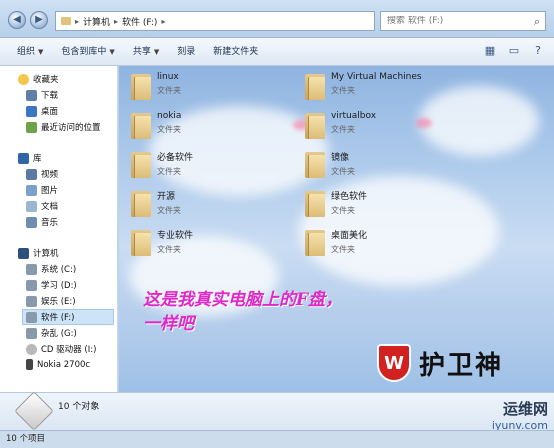  What do you see at coordinates (38, 253) in the screenshot?
I see `sidebar-item-computer: 计算机` at bounding box center [38, 253].